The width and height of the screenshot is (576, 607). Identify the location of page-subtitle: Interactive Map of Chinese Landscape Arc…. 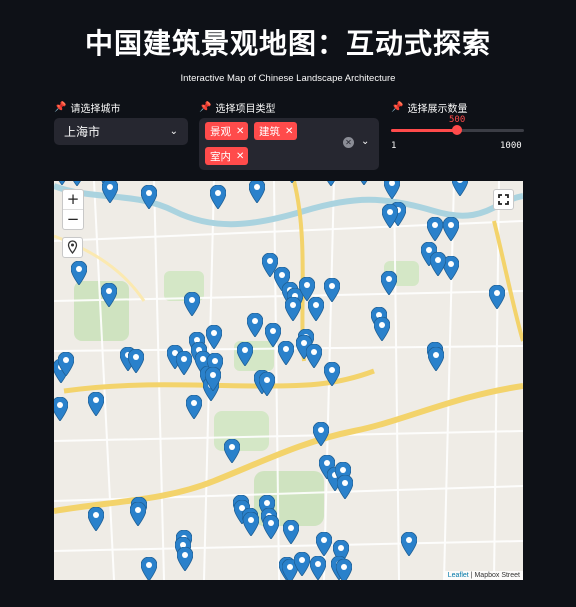
(288, 78).